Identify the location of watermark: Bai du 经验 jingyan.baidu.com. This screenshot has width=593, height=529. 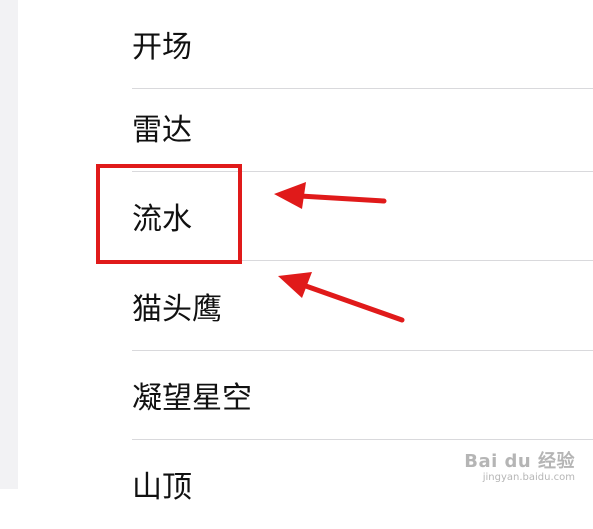
(519, 468).